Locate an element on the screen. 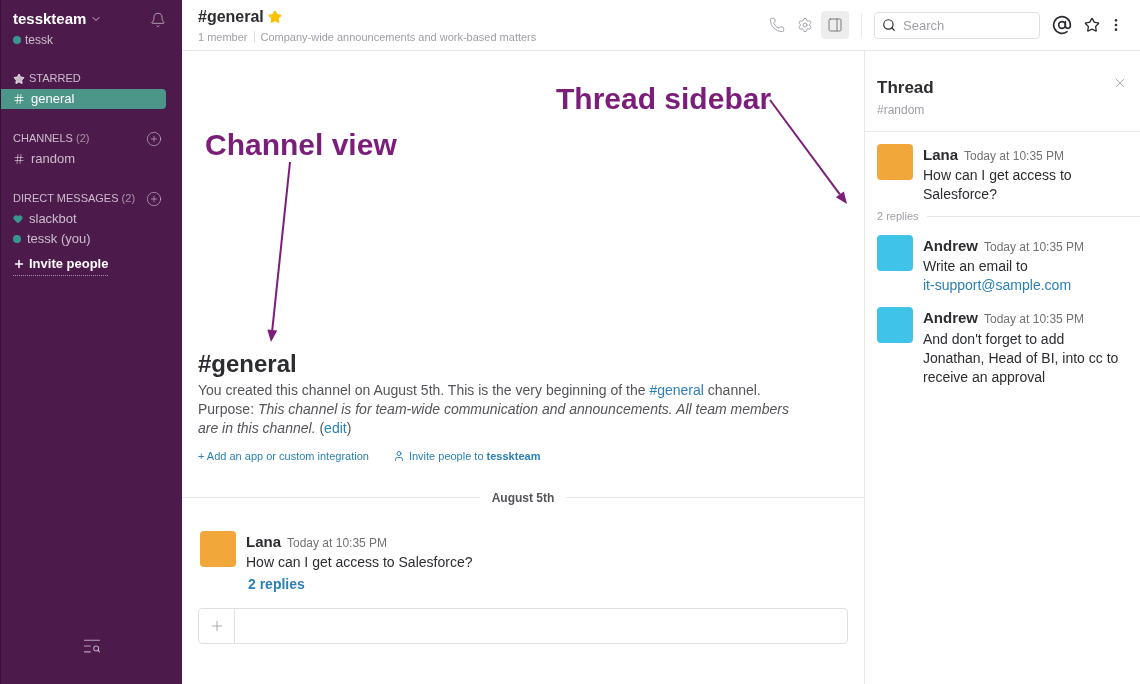  message-input is located at coordinates (523, 626).